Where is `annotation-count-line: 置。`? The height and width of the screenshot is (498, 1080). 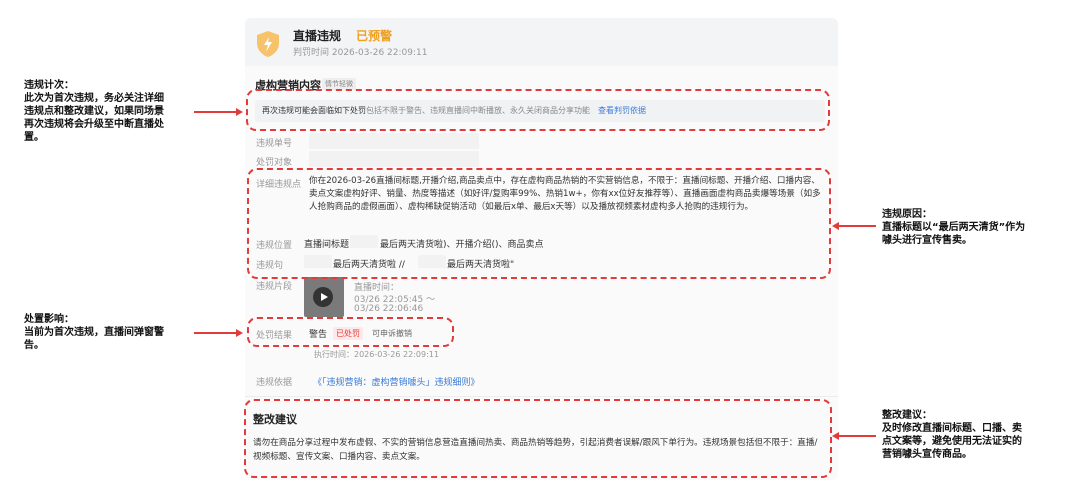
annotation-count-line: 置。 is located at coordinates (34, 137).